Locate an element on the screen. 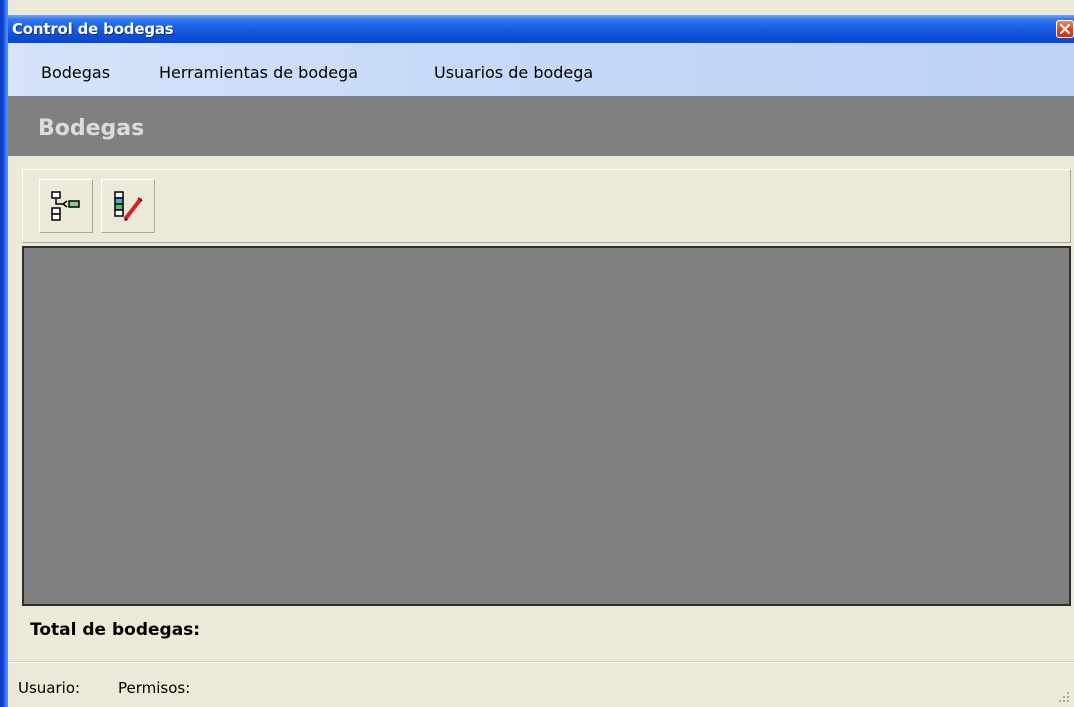  window-title: Control de bodegas is located at coordinates (93, 29).